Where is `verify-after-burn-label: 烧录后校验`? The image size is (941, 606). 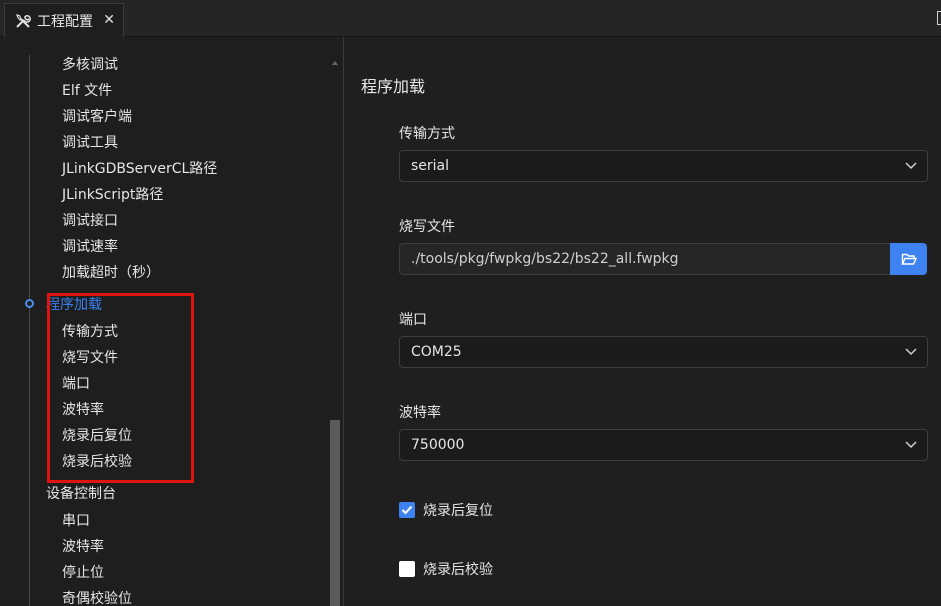 verify-after-burn-label: 烧录后校验 is located at coordinates (458, 570).